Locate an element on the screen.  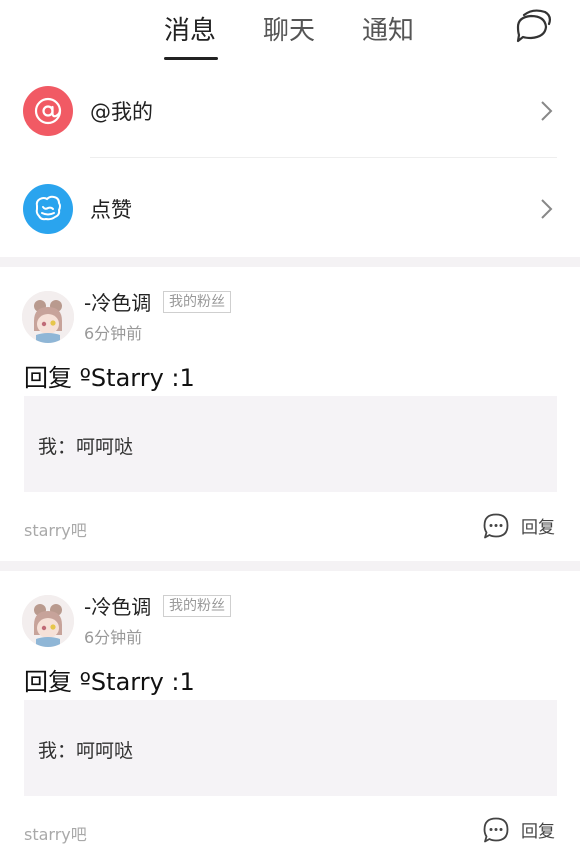
thumbs-up-icon is located at coordinates (48, 209).